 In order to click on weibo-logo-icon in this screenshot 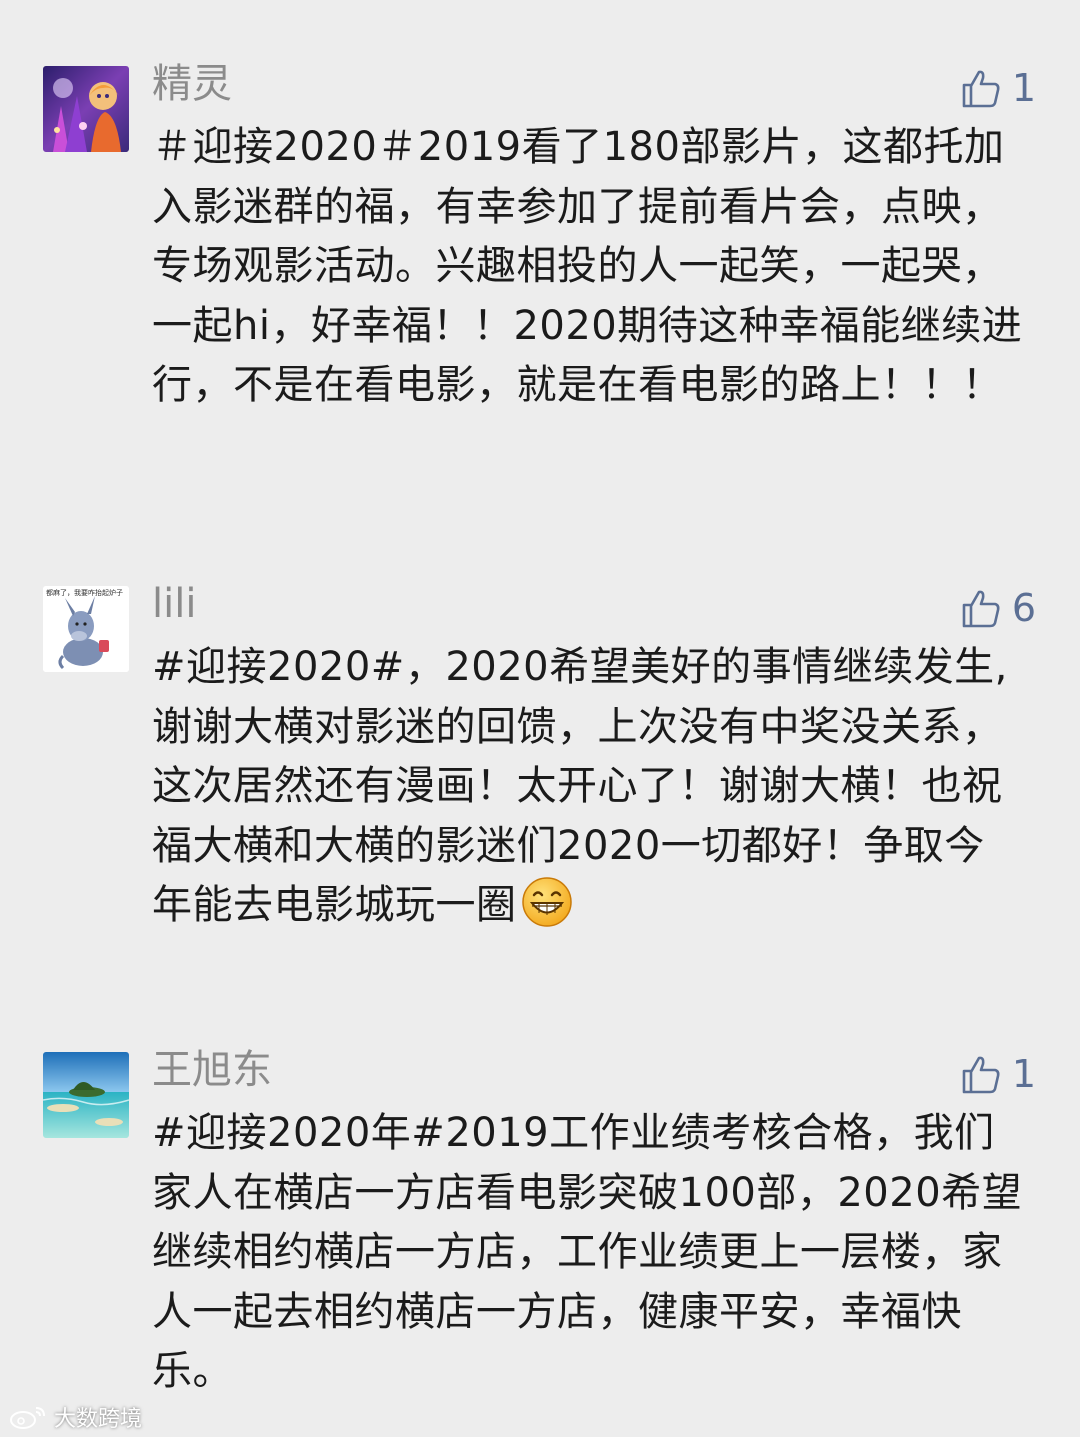, I will do `click(27, 1418)`.